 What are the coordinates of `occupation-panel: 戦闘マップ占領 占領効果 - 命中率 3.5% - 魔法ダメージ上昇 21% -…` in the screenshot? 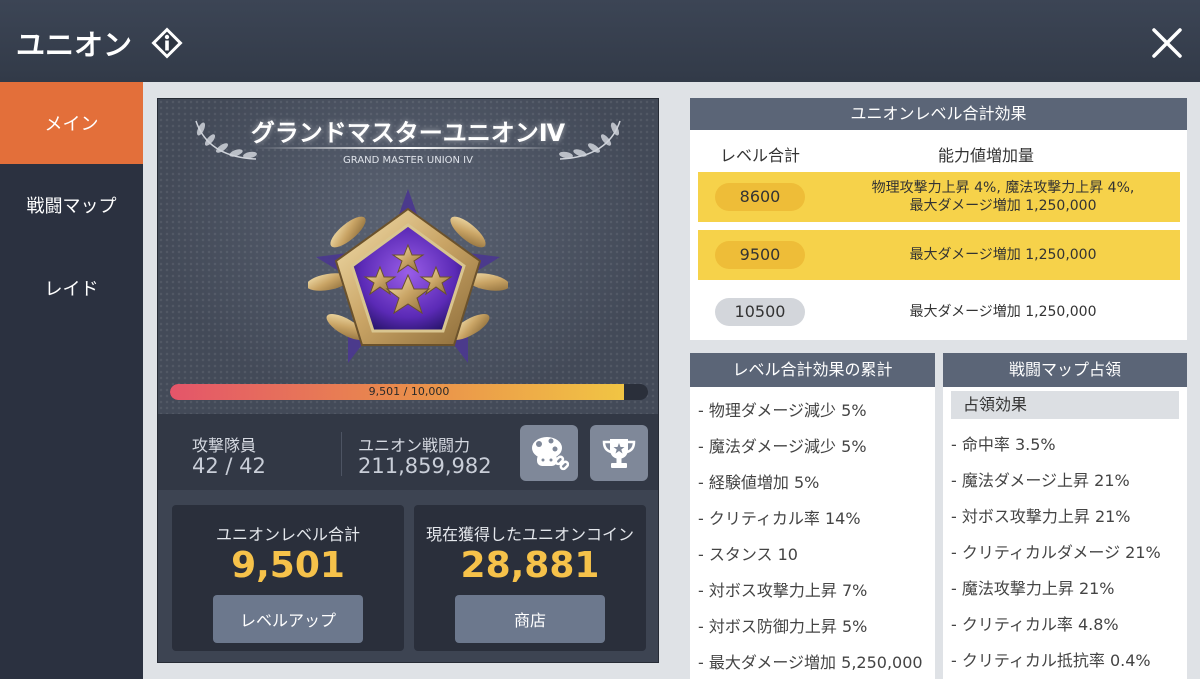 It's located at (1065, 516).